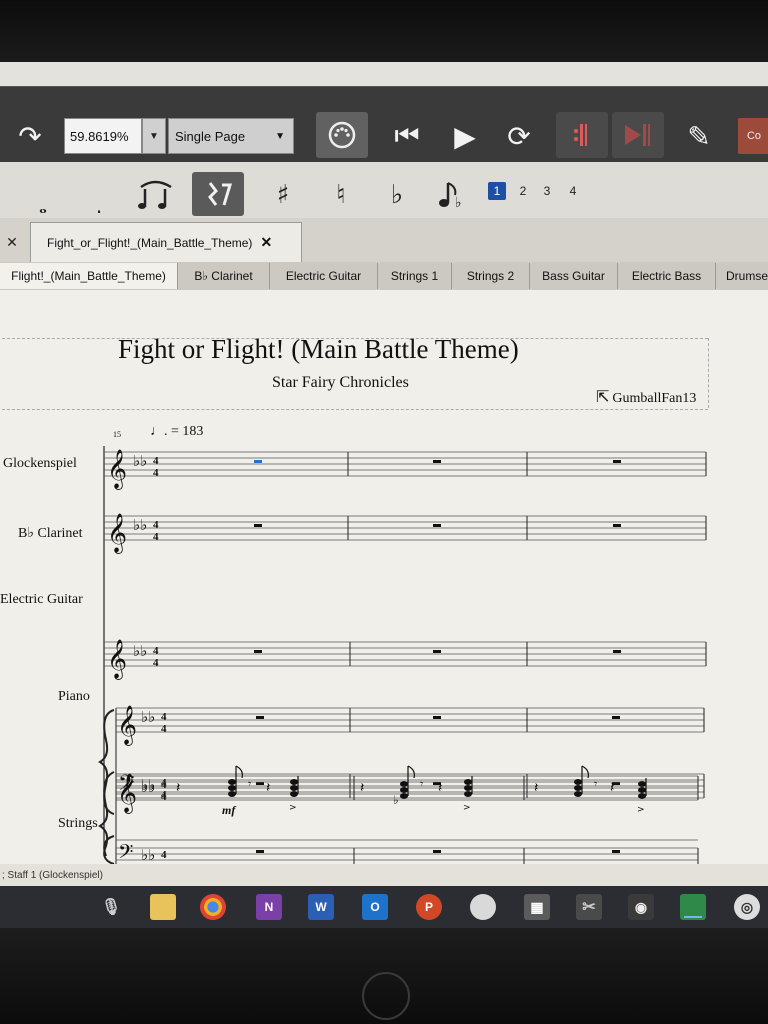 The image size is (768, 1024). Describe the element at coordinates (341, 195) in the screenshot. I see `natural-icon: ♮` at that location.